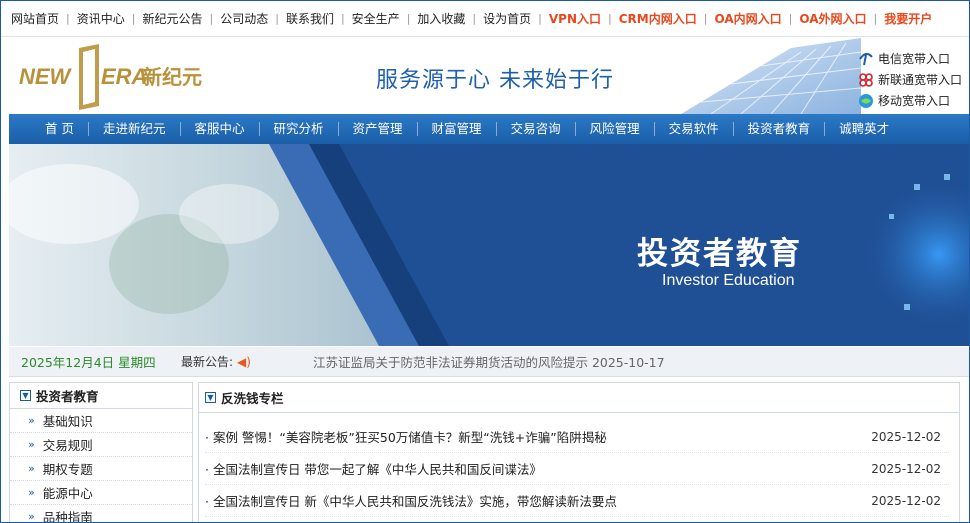 Image resolution: width=970 pixels, height=523 pixels. Describe the element at coordinates (101, 445) in the screenshot. I see `side-menu-item: » 交易规则` at that location.